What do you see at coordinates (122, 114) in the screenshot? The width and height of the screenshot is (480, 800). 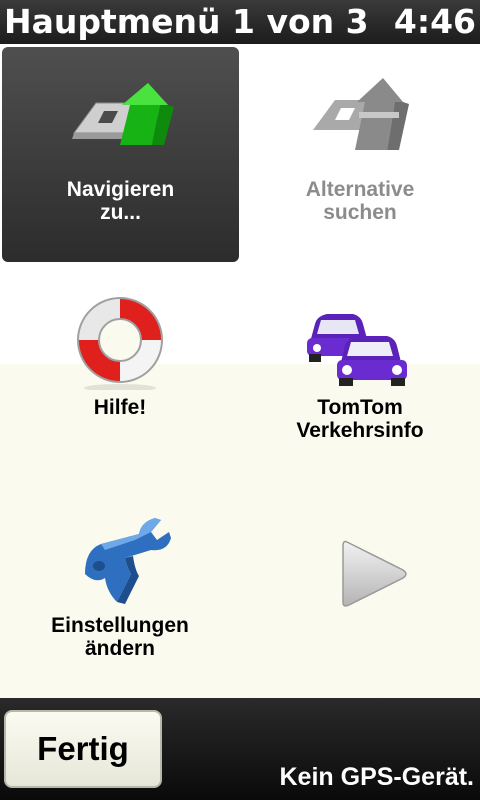 I see `navigate-arrow-icon` at bounding box center [122, 114].